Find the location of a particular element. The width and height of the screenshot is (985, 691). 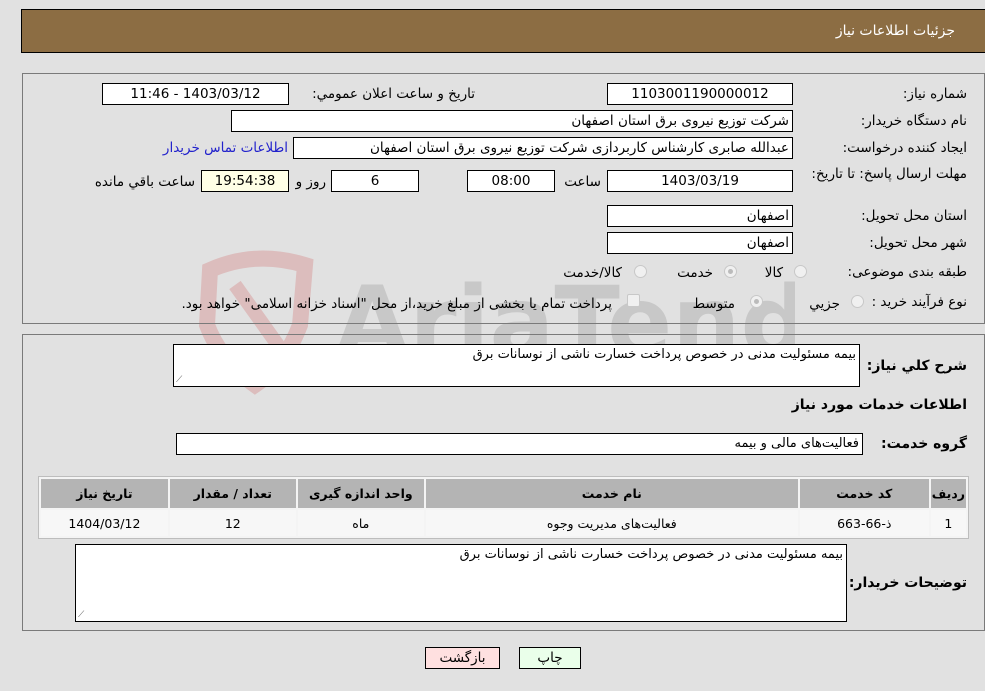

deadline-time-label: ساعت is located at coordinates (582, 182).